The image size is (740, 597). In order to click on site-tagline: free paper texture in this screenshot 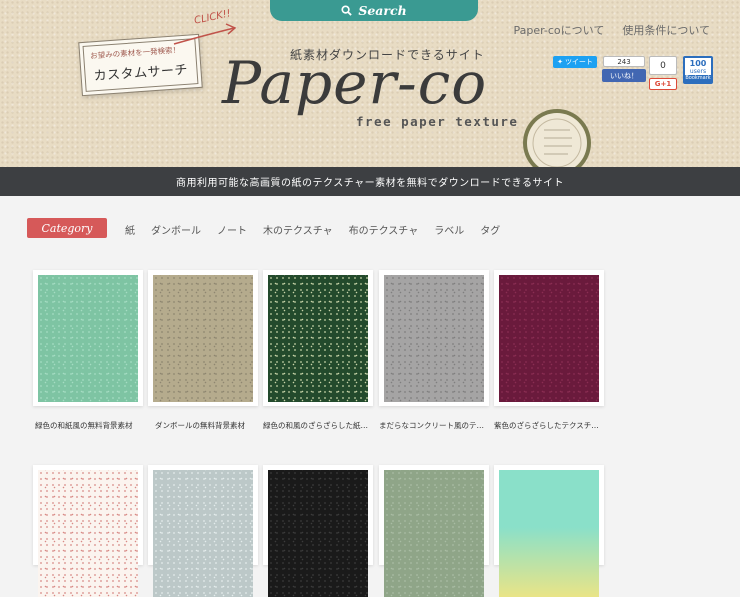, I will do `click(437, 121)`.